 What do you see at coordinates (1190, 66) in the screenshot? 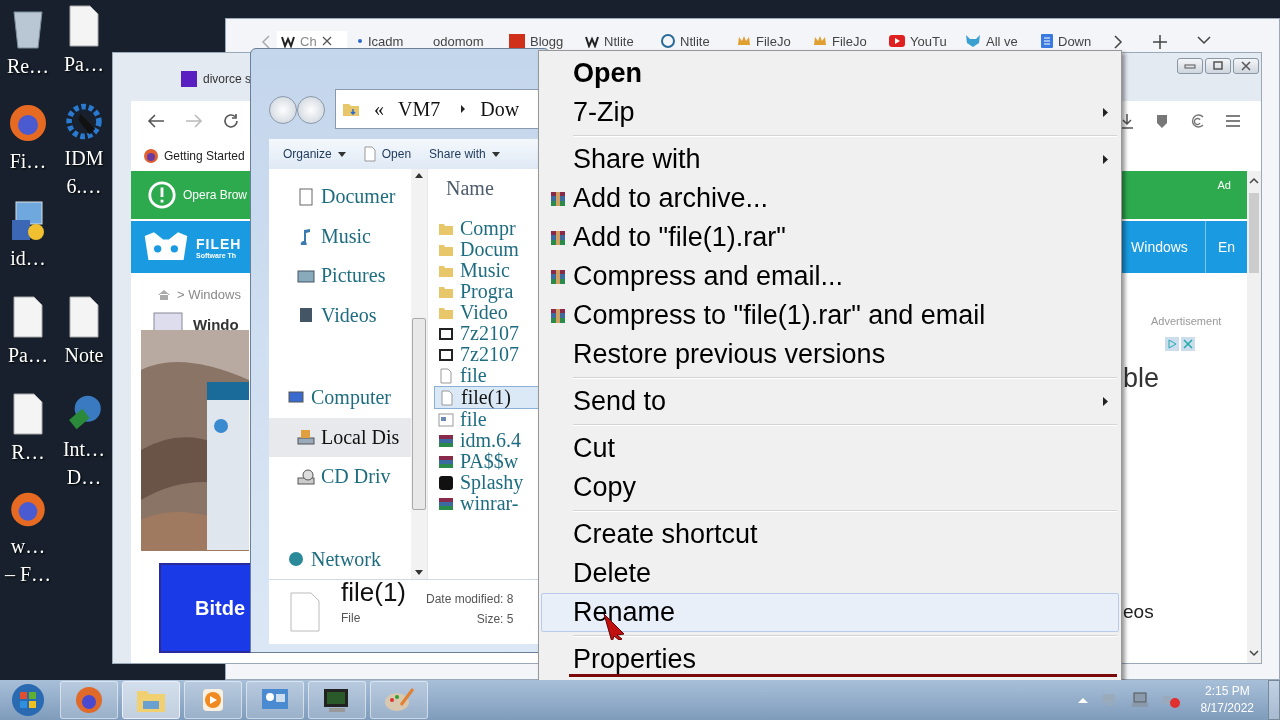
I see `minimize-button` at bounding box center [1190, 66].